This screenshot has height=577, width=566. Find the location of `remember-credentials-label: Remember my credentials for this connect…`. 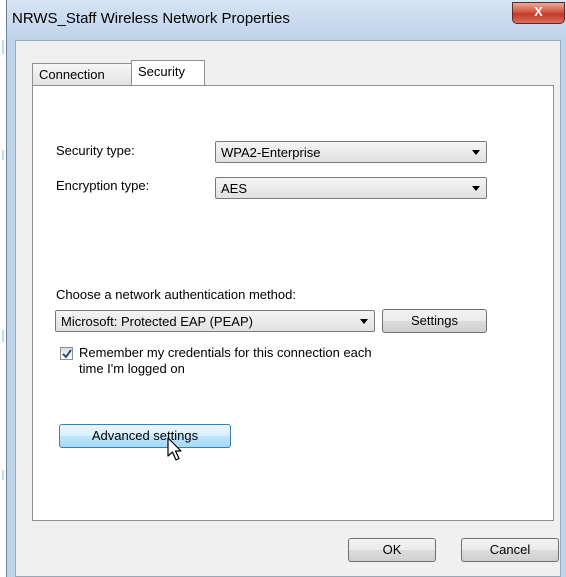

remember-credentials-label: Remember my credentials for this connect… is located at coordinates (225, 352).